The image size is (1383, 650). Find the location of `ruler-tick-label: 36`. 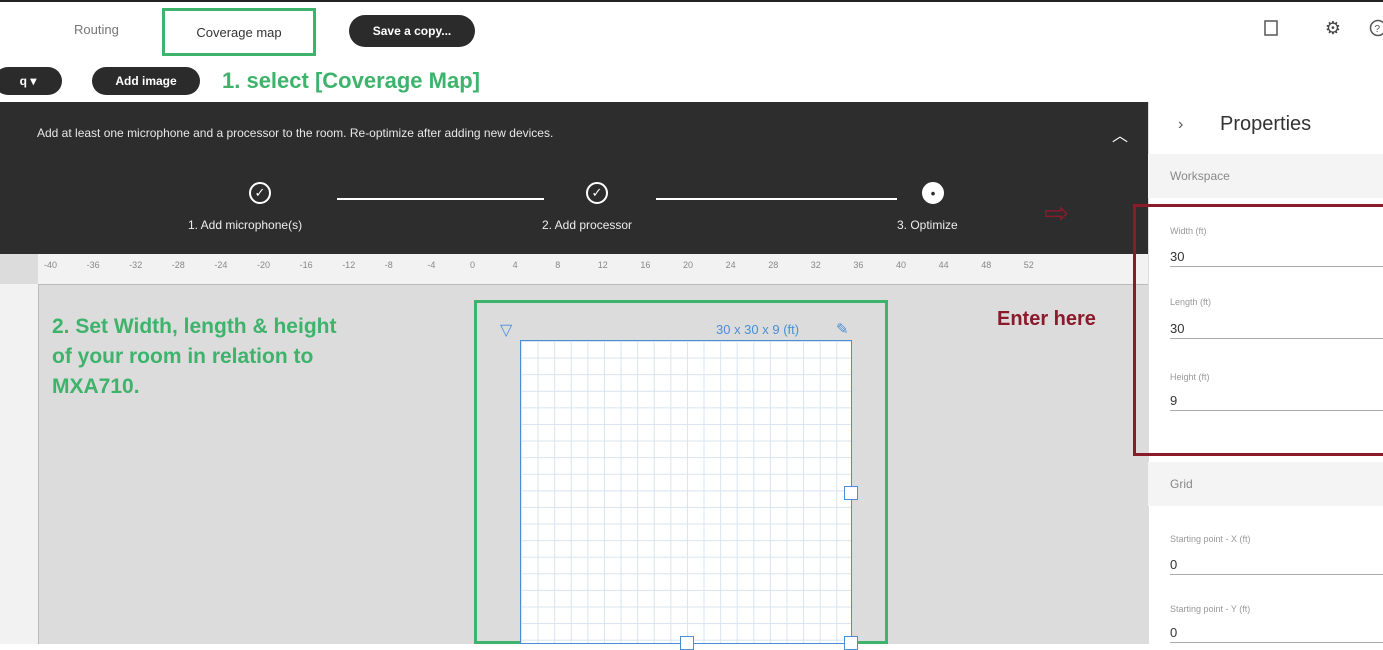

ruler-tick-label: 36 is located at coordinates (858, 265).